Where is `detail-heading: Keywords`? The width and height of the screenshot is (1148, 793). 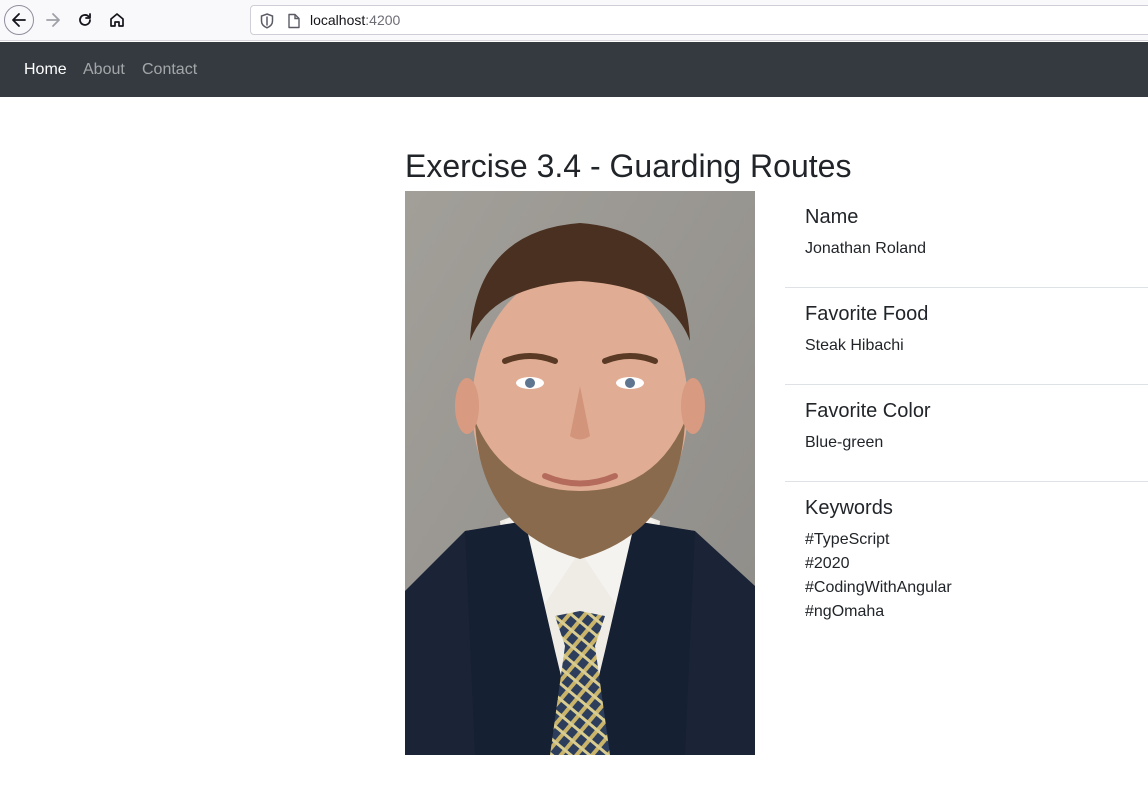 detail-heading: Keywords is located at coordinates (849, 508).